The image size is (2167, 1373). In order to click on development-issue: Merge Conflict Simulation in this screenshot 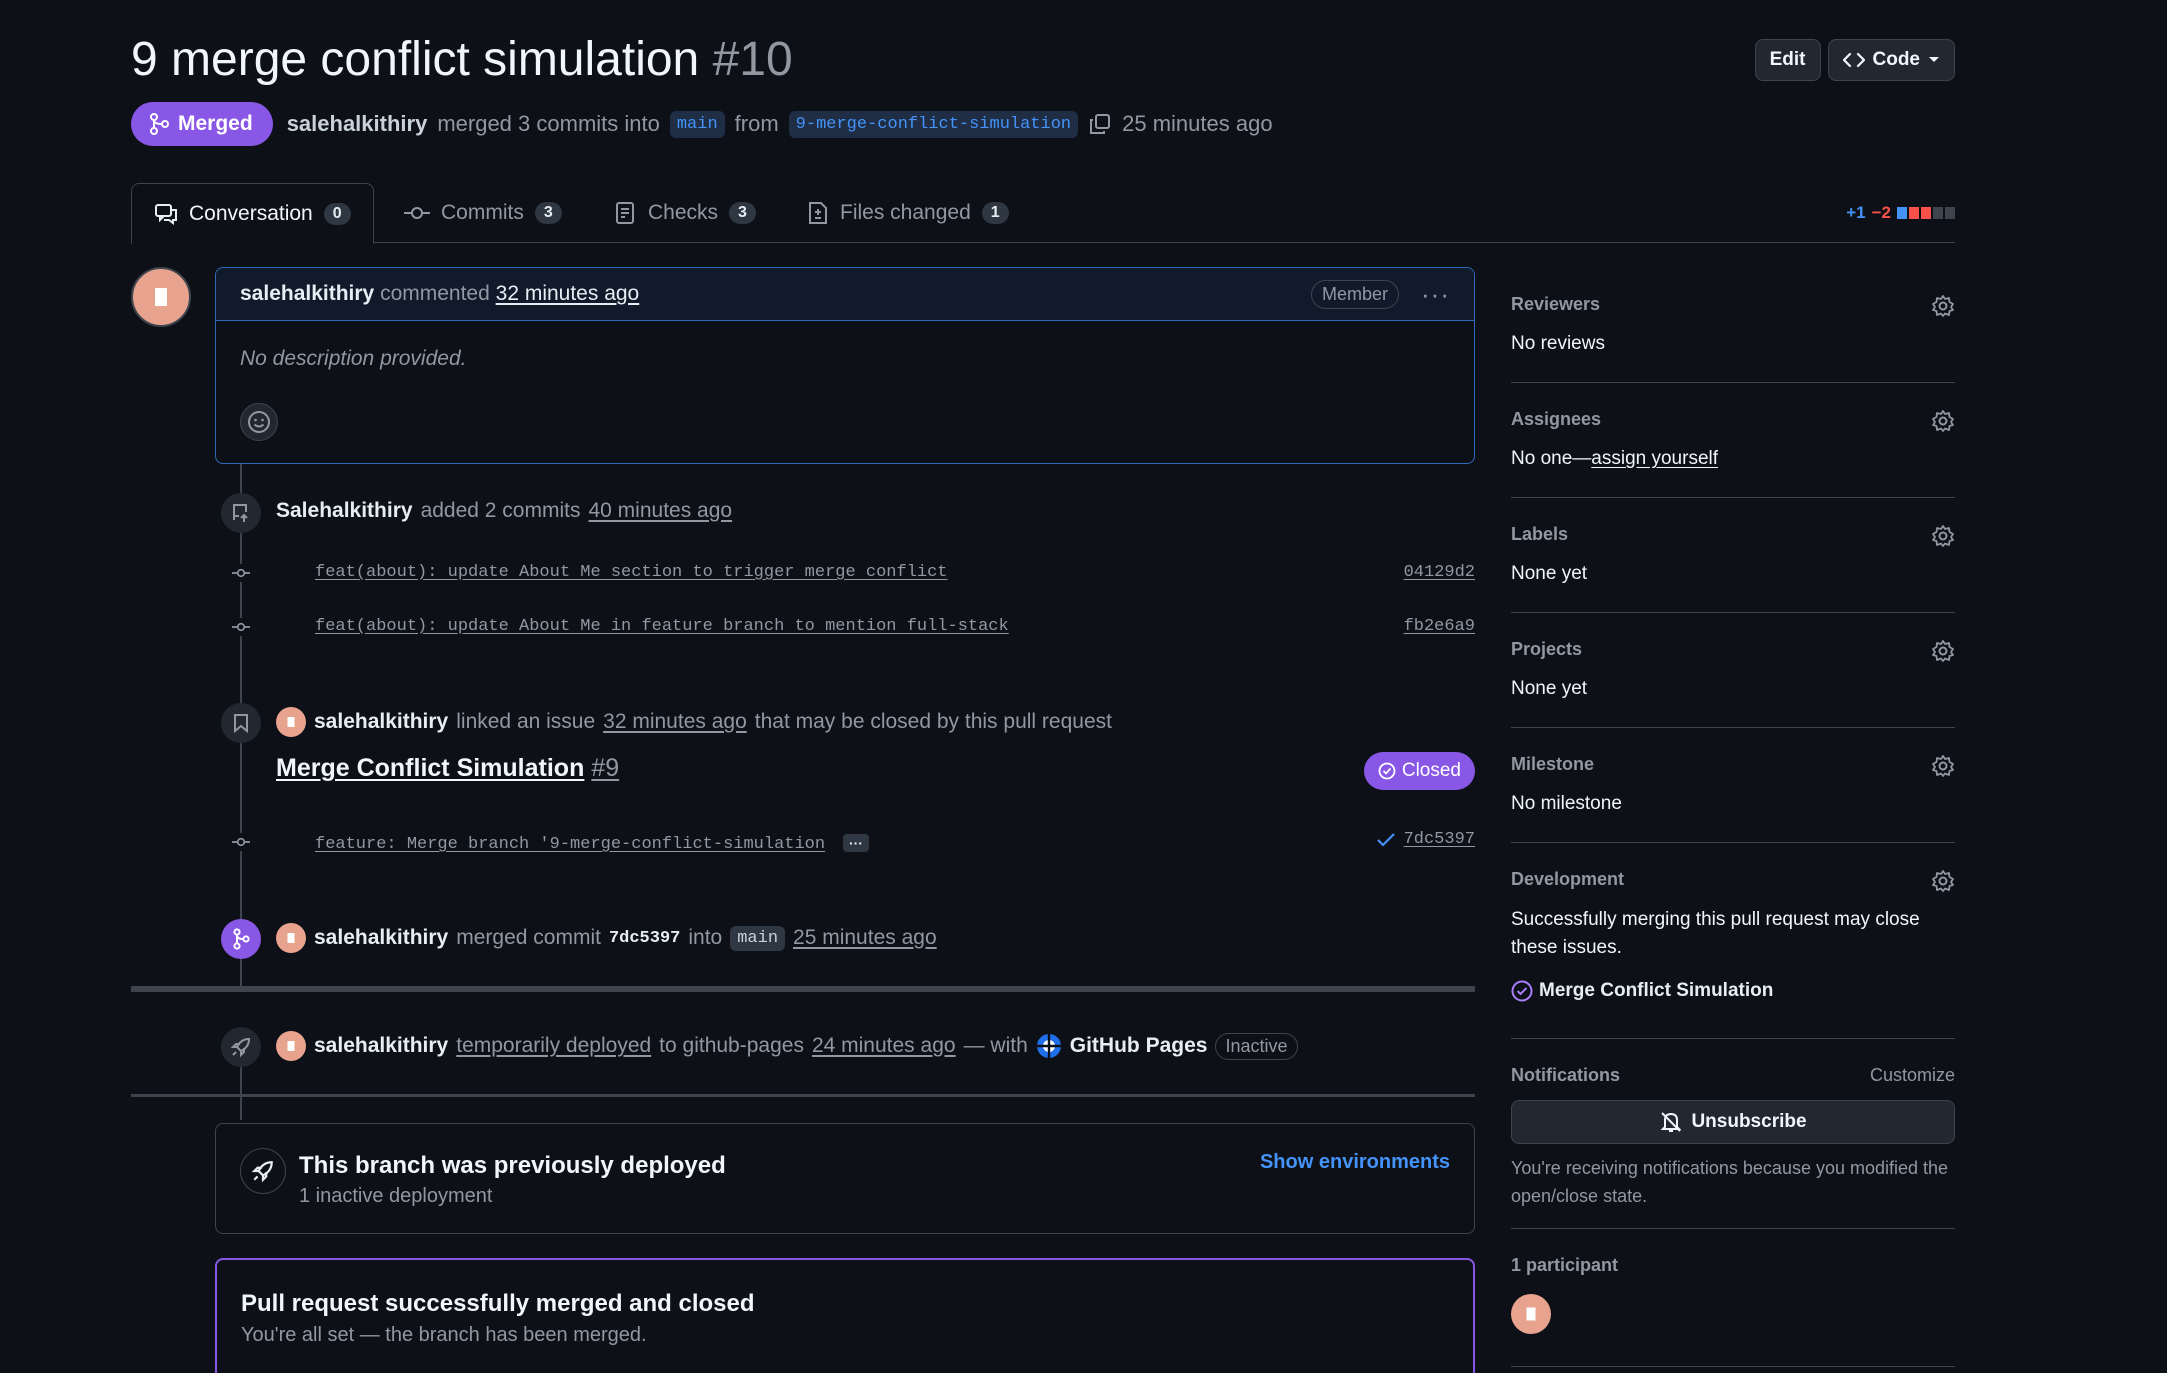, I will do `click(1733, 991)`.